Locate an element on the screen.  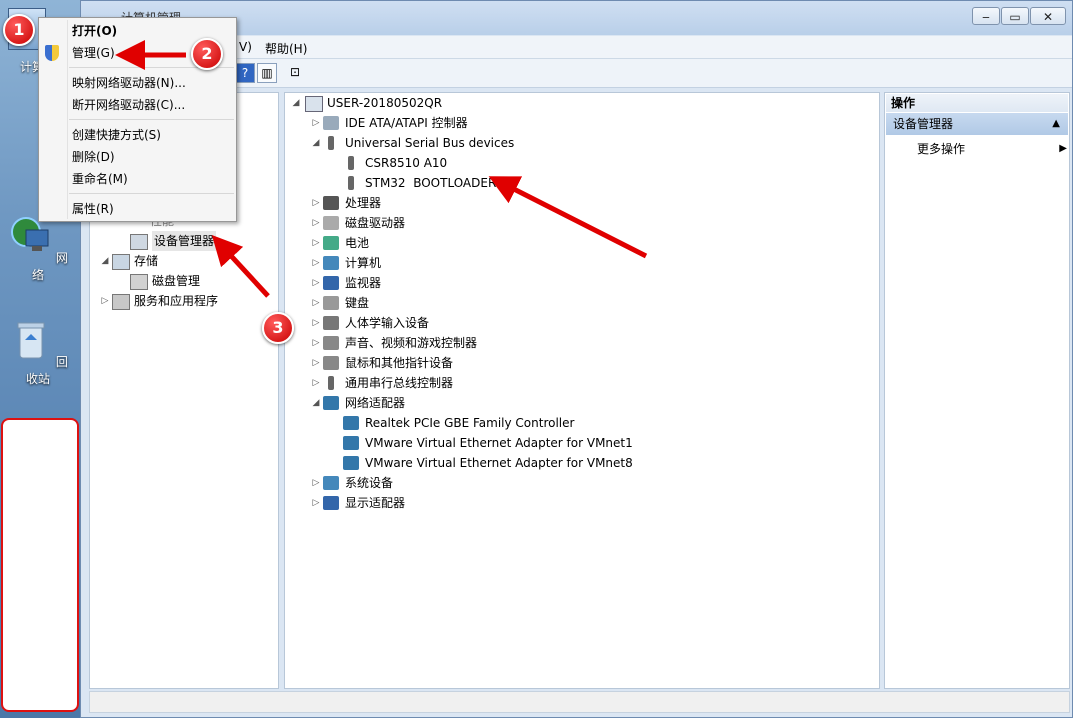
device-tree-label: 电池 is located at coordinates (357, 243).